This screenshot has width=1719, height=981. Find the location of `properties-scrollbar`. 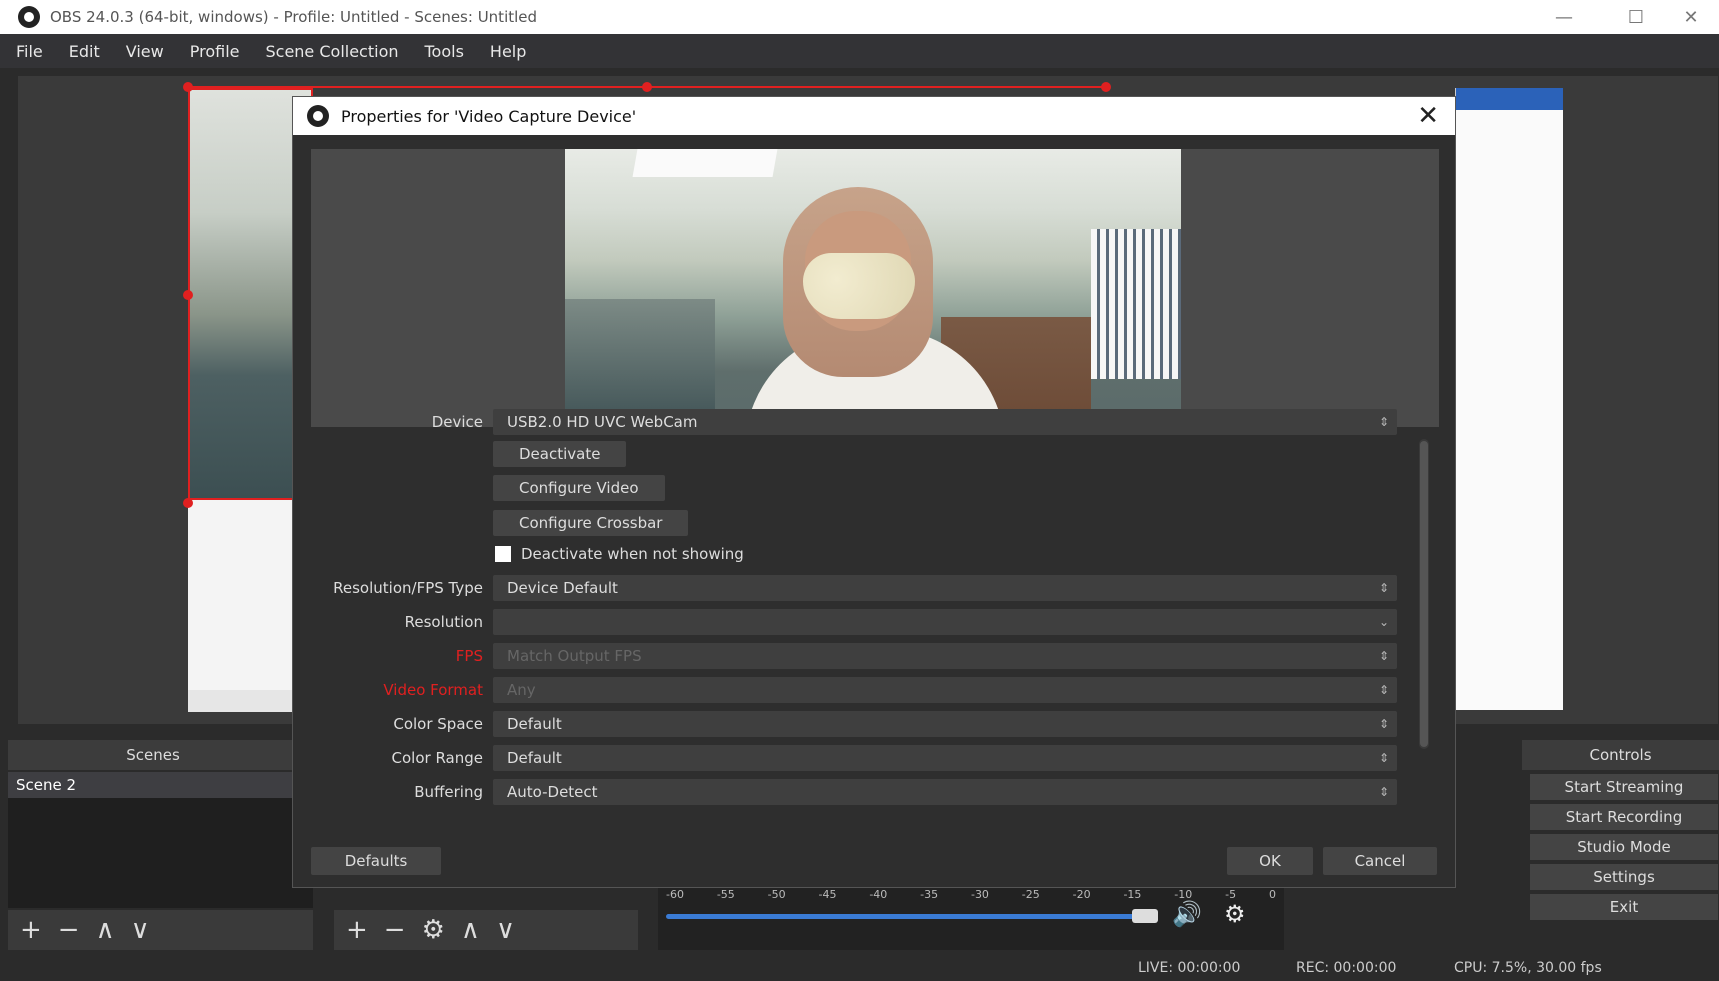

properties-scrollbar is located at coordinates (1424, 594).